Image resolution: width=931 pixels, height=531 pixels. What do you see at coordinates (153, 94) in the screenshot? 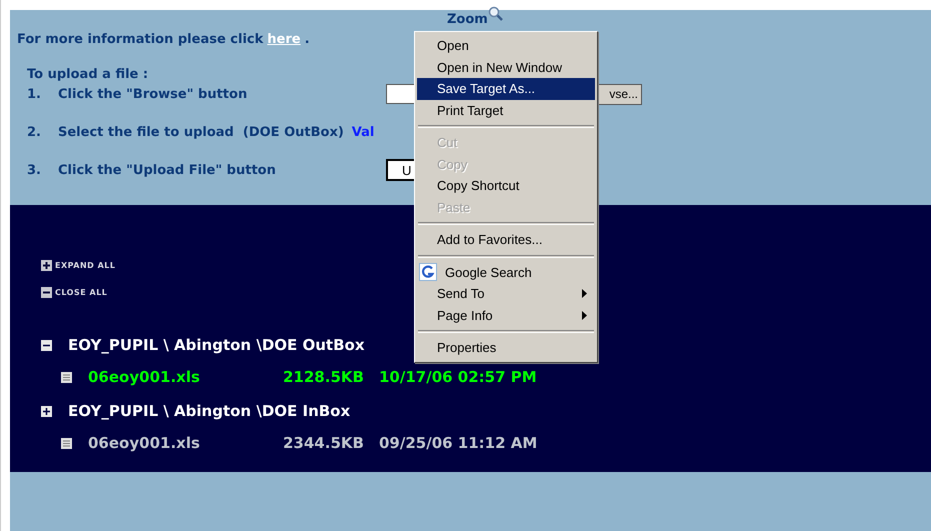
I see `step-text: Click the "Browse" button` at bounding box center [153, 94].